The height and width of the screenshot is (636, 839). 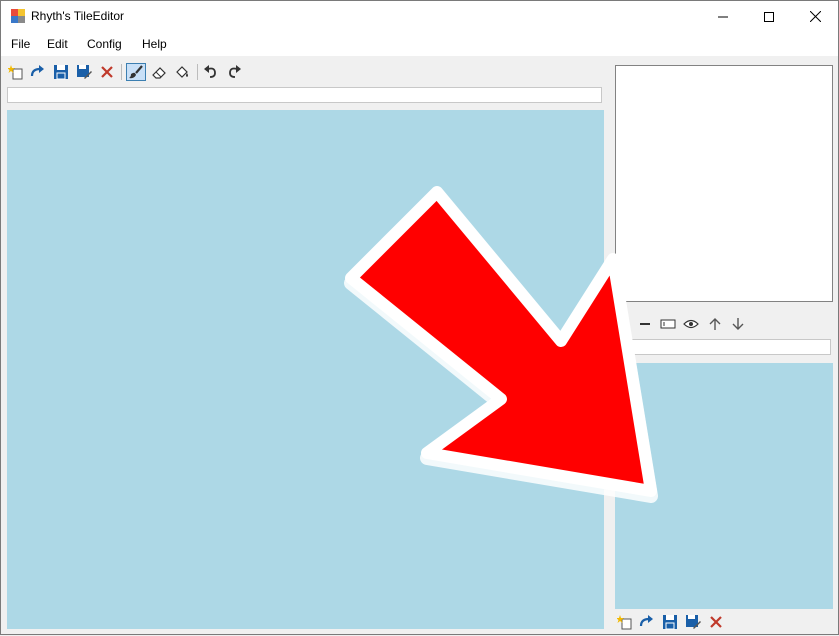 What do you see at coordinates (20, 44) in the screenshot?
I see `menu-file: File` at bounding box center [20, 44].